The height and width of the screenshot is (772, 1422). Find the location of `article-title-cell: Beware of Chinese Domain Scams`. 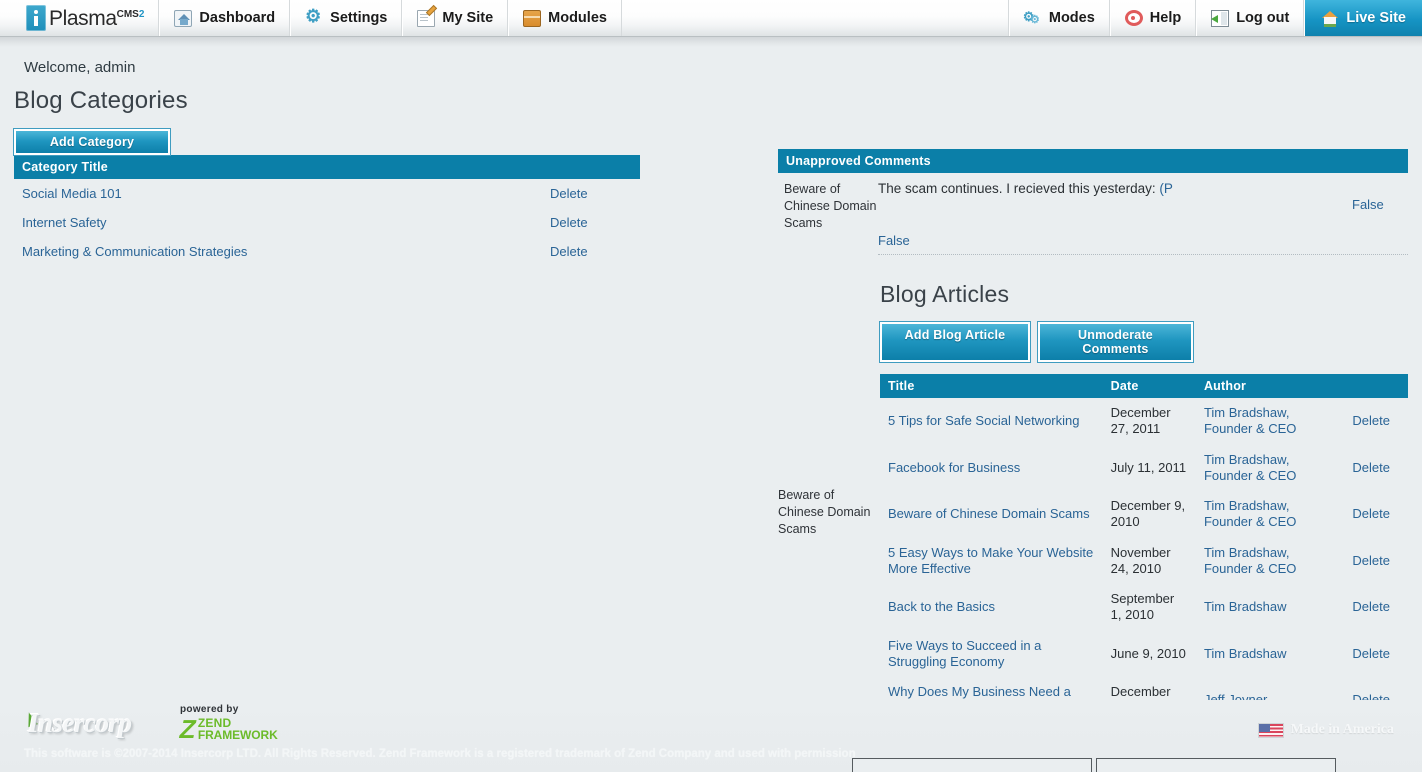

article-title-cell: Beware of Chinese Domain Scams is located at coordinates (991, 514).